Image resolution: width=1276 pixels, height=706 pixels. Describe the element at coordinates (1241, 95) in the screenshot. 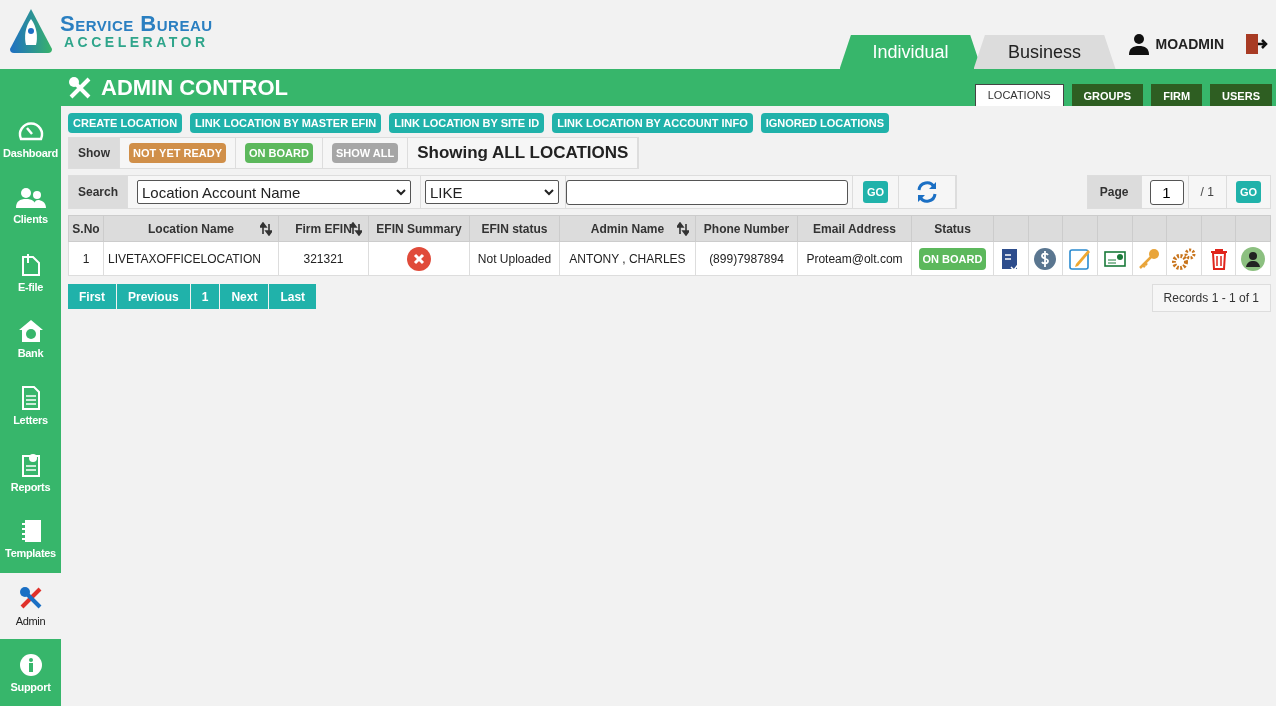

I see `section-tab: USERS` at that location.